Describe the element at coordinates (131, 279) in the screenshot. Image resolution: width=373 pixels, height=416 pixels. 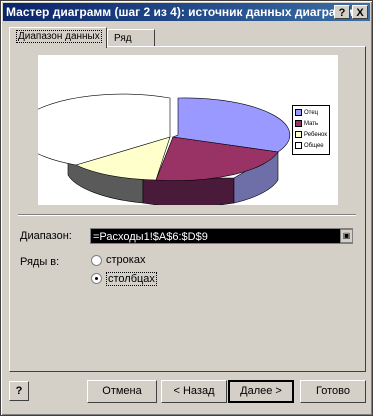
I see `radio-columns-label: столбцах` at that location.